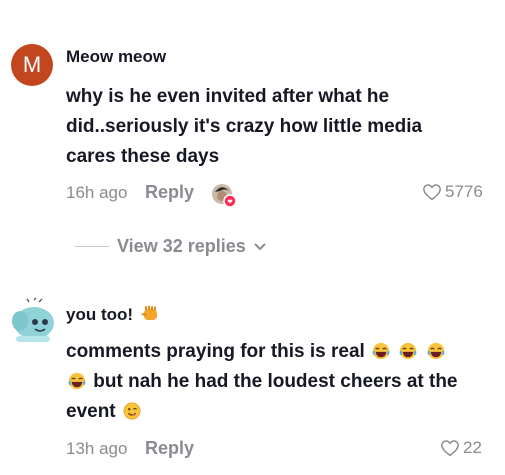  I want to click on fist-emoji-icon, so click(149, 312).